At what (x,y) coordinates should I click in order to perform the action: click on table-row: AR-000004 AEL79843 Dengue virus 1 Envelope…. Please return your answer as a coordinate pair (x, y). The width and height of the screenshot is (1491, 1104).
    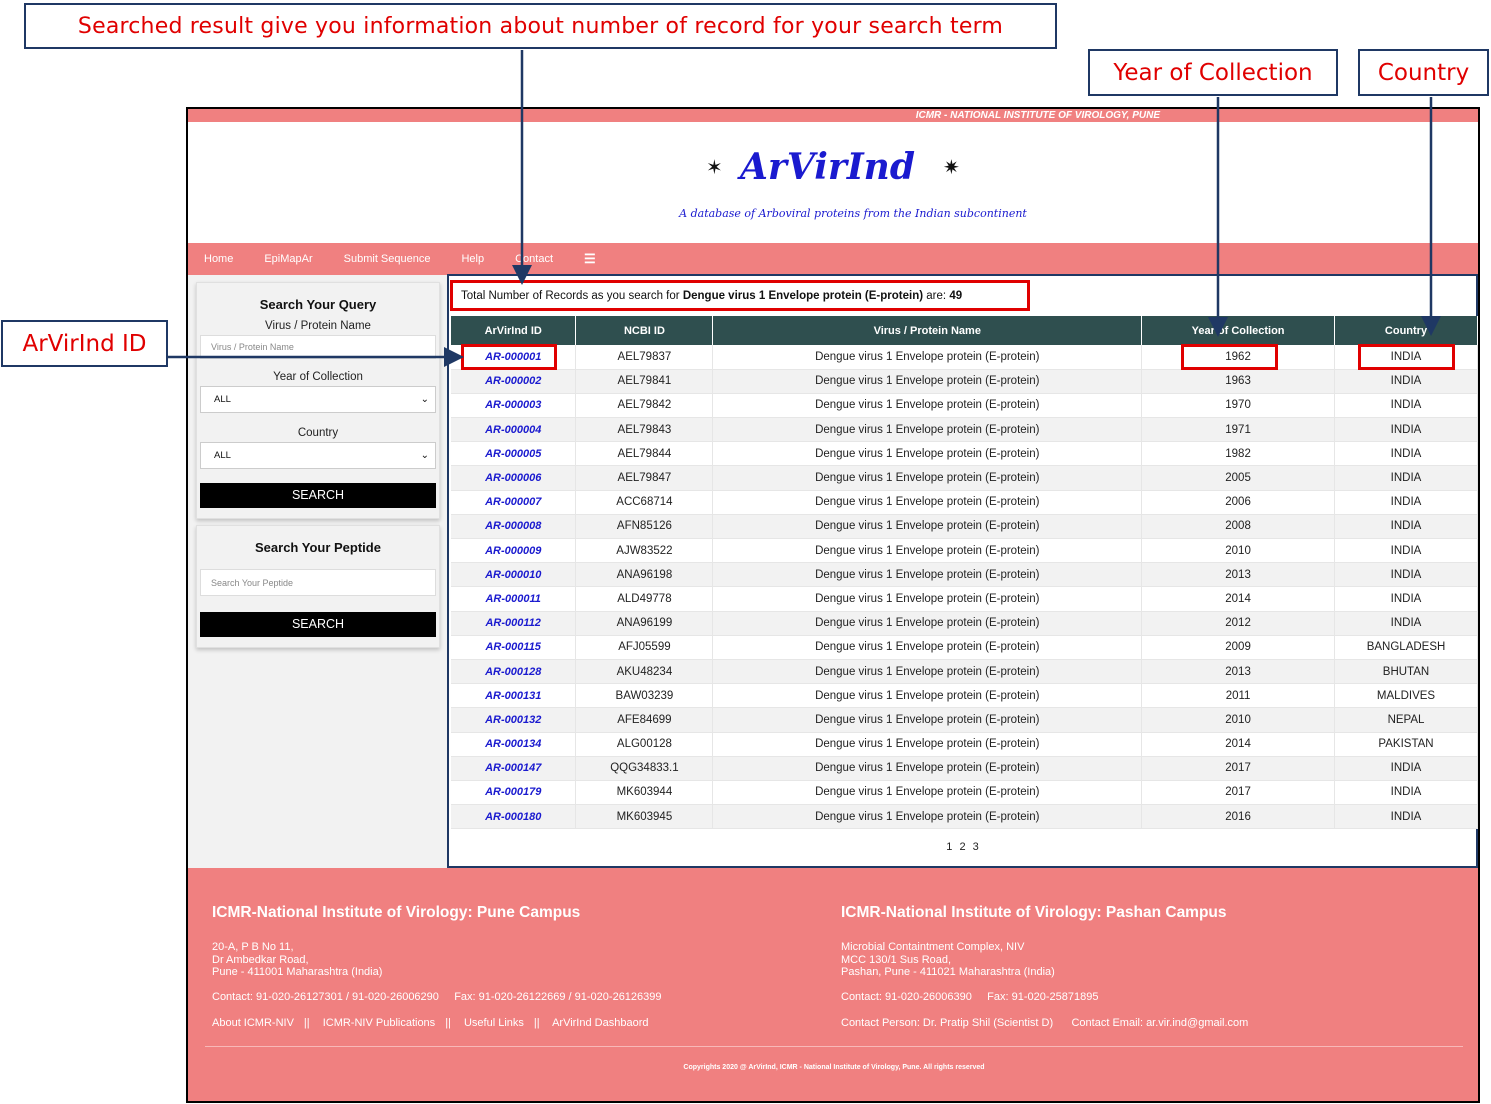
    Looking at the image, I should click on (964, 430).